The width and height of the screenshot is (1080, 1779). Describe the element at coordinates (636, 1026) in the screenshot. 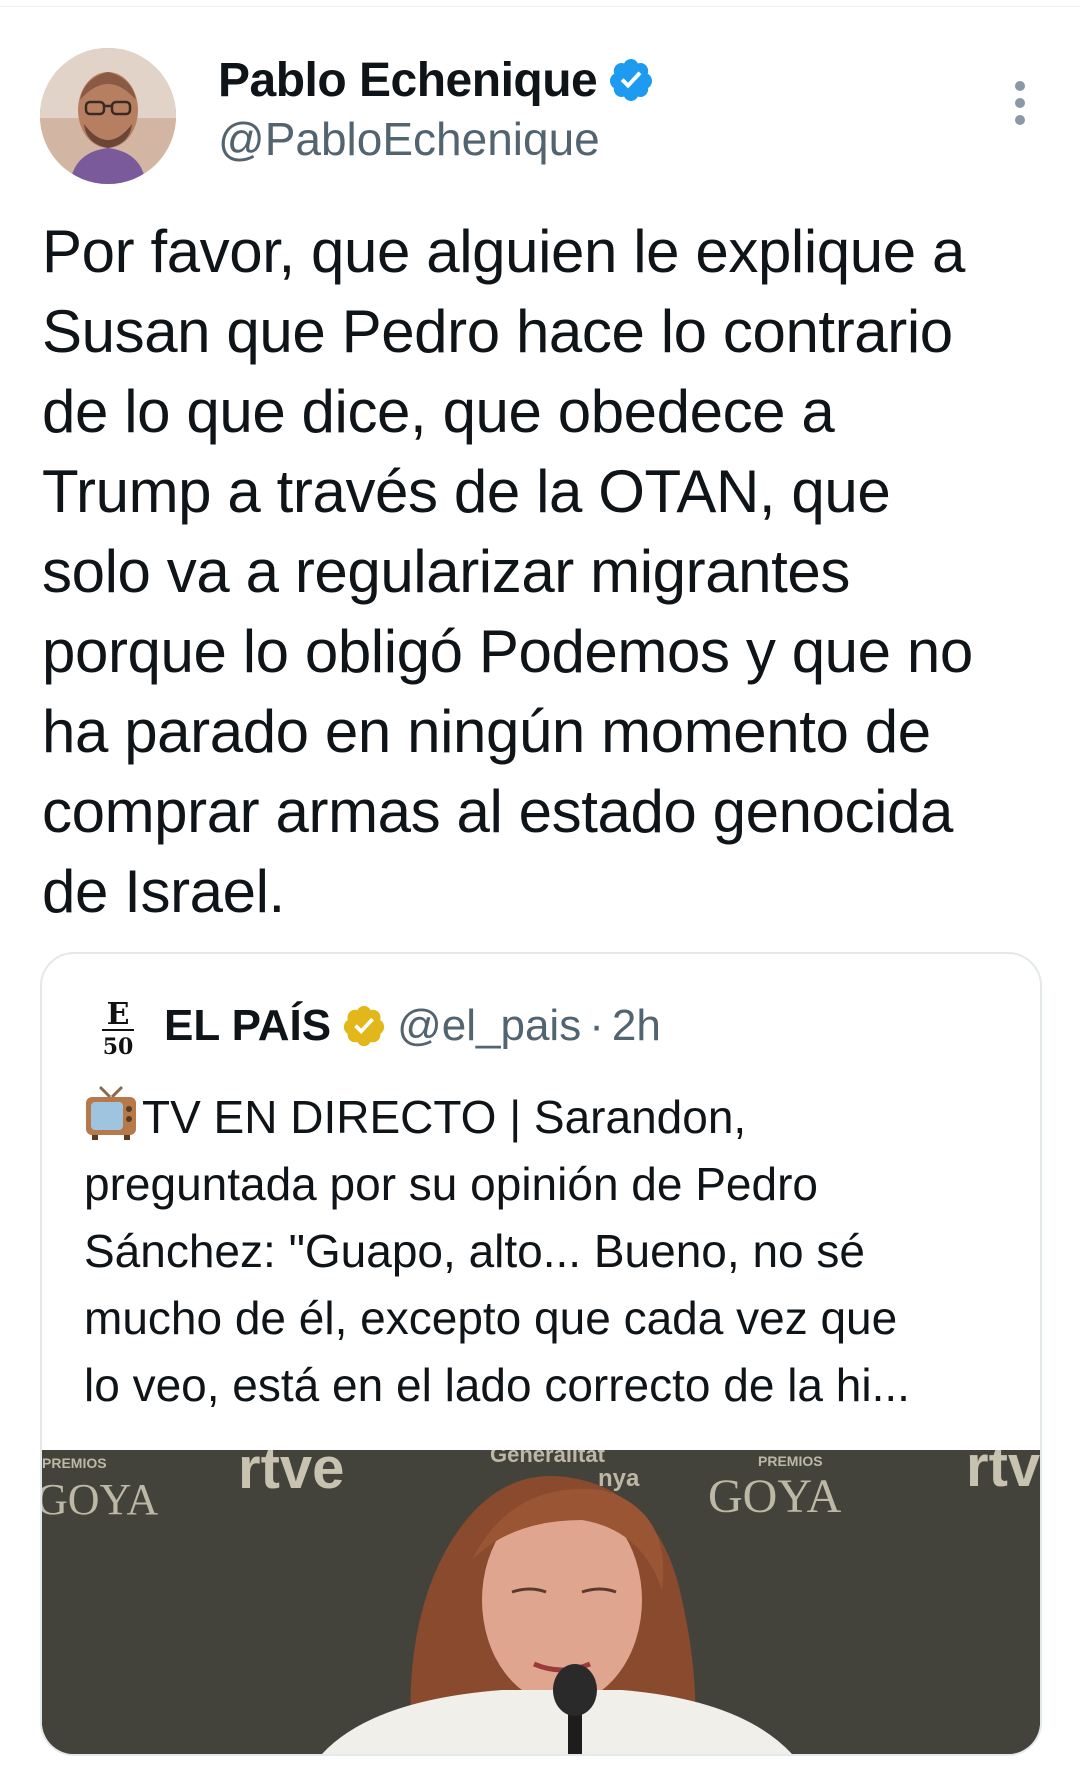

I see `quoted-timestamp: 2h` at that location.